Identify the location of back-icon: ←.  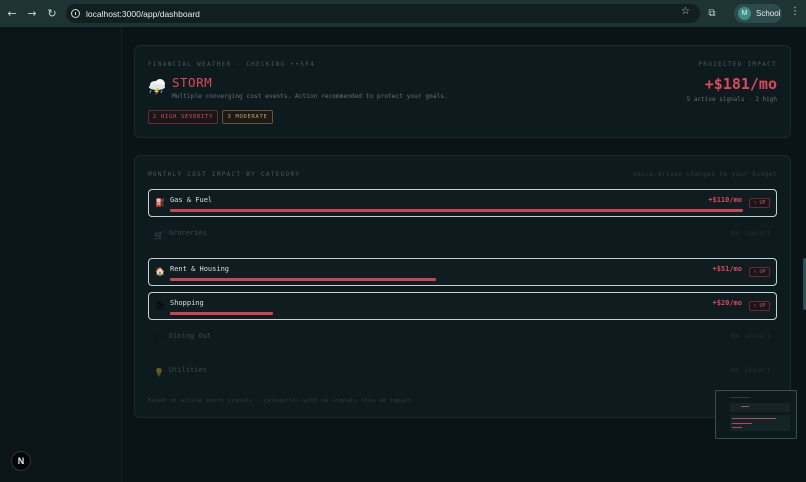
(12, 14).